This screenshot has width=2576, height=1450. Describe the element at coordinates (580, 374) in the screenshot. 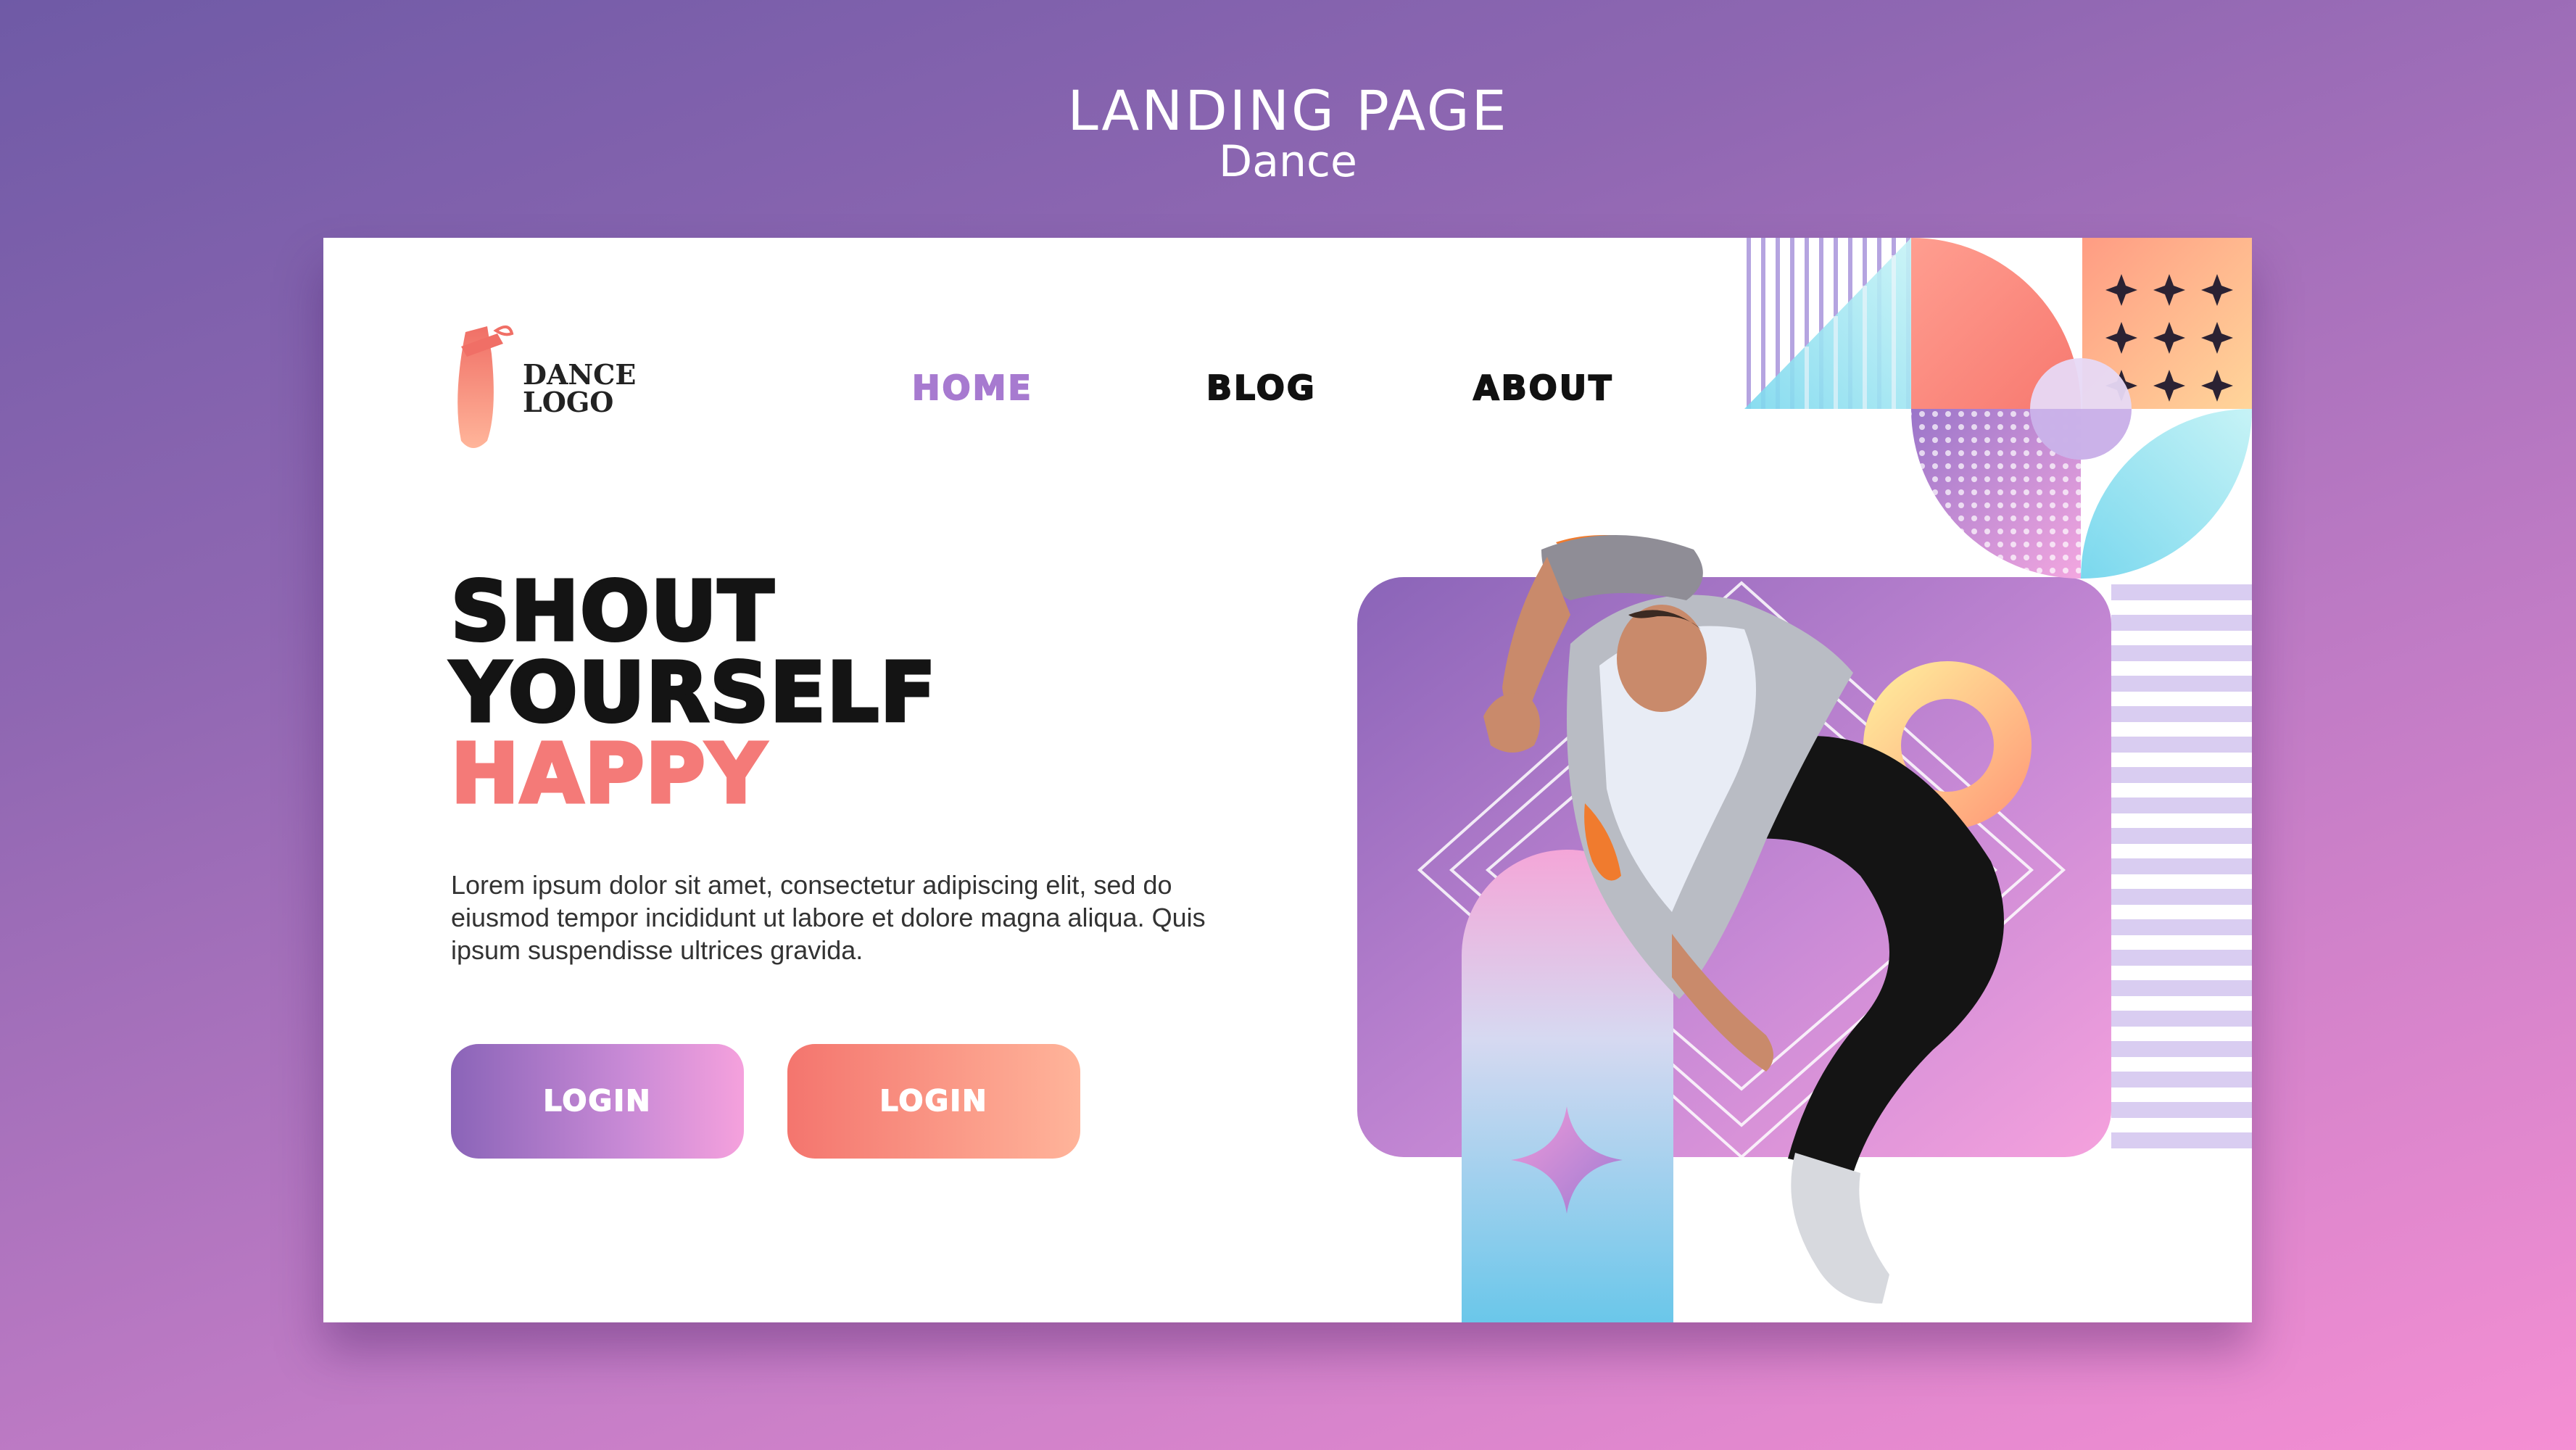

I see `logo-line-1: DANCE` at that location.